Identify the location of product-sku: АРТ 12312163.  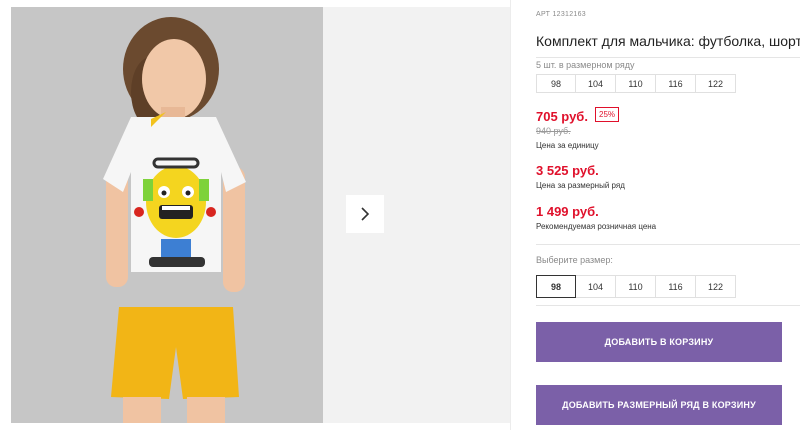
(561, 14).